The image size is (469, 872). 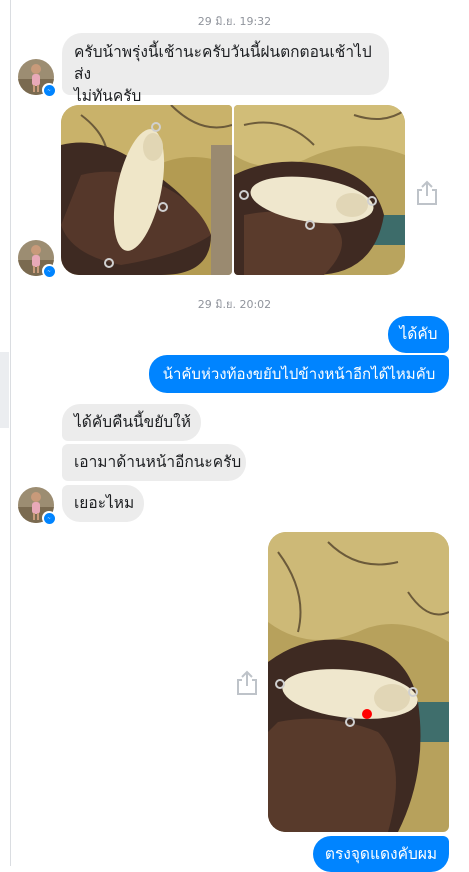 What do you see at coordinates (158, 462) in the screenshot?
I see `message-text: เอามาด้านหน้าอีกนะครับ` at bounding box center [158, 462].